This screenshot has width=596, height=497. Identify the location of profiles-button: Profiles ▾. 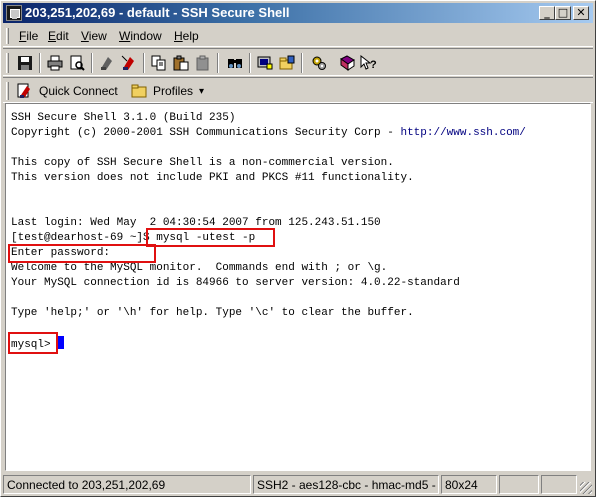
(167, 91).